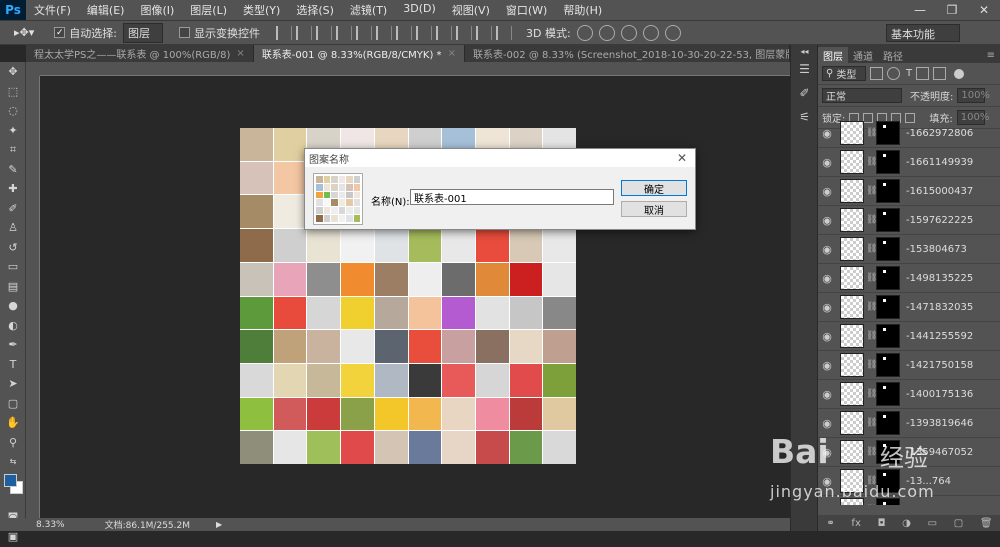  I want to click on layer-name: -1615000437, so click(939, 191).